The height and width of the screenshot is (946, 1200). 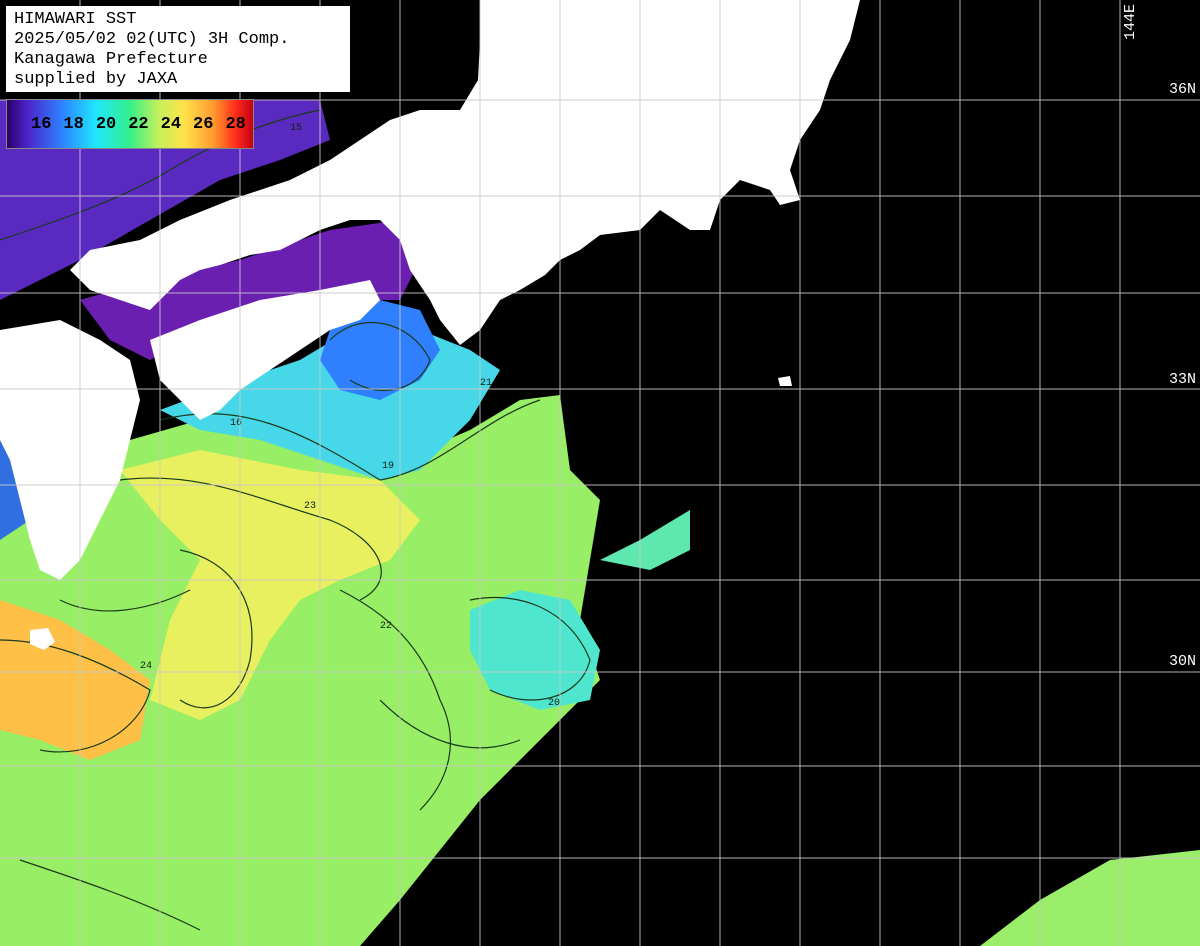 I want to click on contour-label: 23, so click(x=310, y=506).